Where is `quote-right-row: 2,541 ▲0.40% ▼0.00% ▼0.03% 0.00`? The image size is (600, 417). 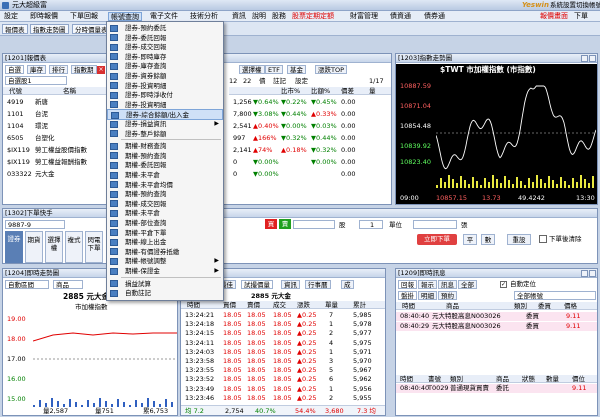 quote-right-row: 2,541 ▲0.40% ▼0.00% ▼0.03% 0.00 is located at coordinates (310, 126).